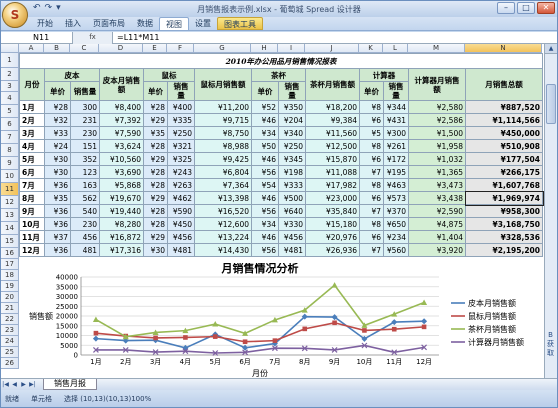 Image resolution: width=558 pixels, height=408 pixels. I want to click on column-header-i: I, so click(291, 48).